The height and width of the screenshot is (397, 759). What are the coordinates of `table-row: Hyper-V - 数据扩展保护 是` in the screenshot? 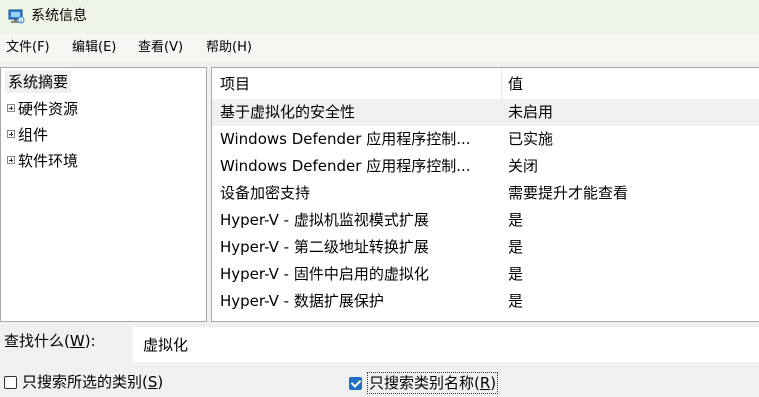 It's located at (485, 301).